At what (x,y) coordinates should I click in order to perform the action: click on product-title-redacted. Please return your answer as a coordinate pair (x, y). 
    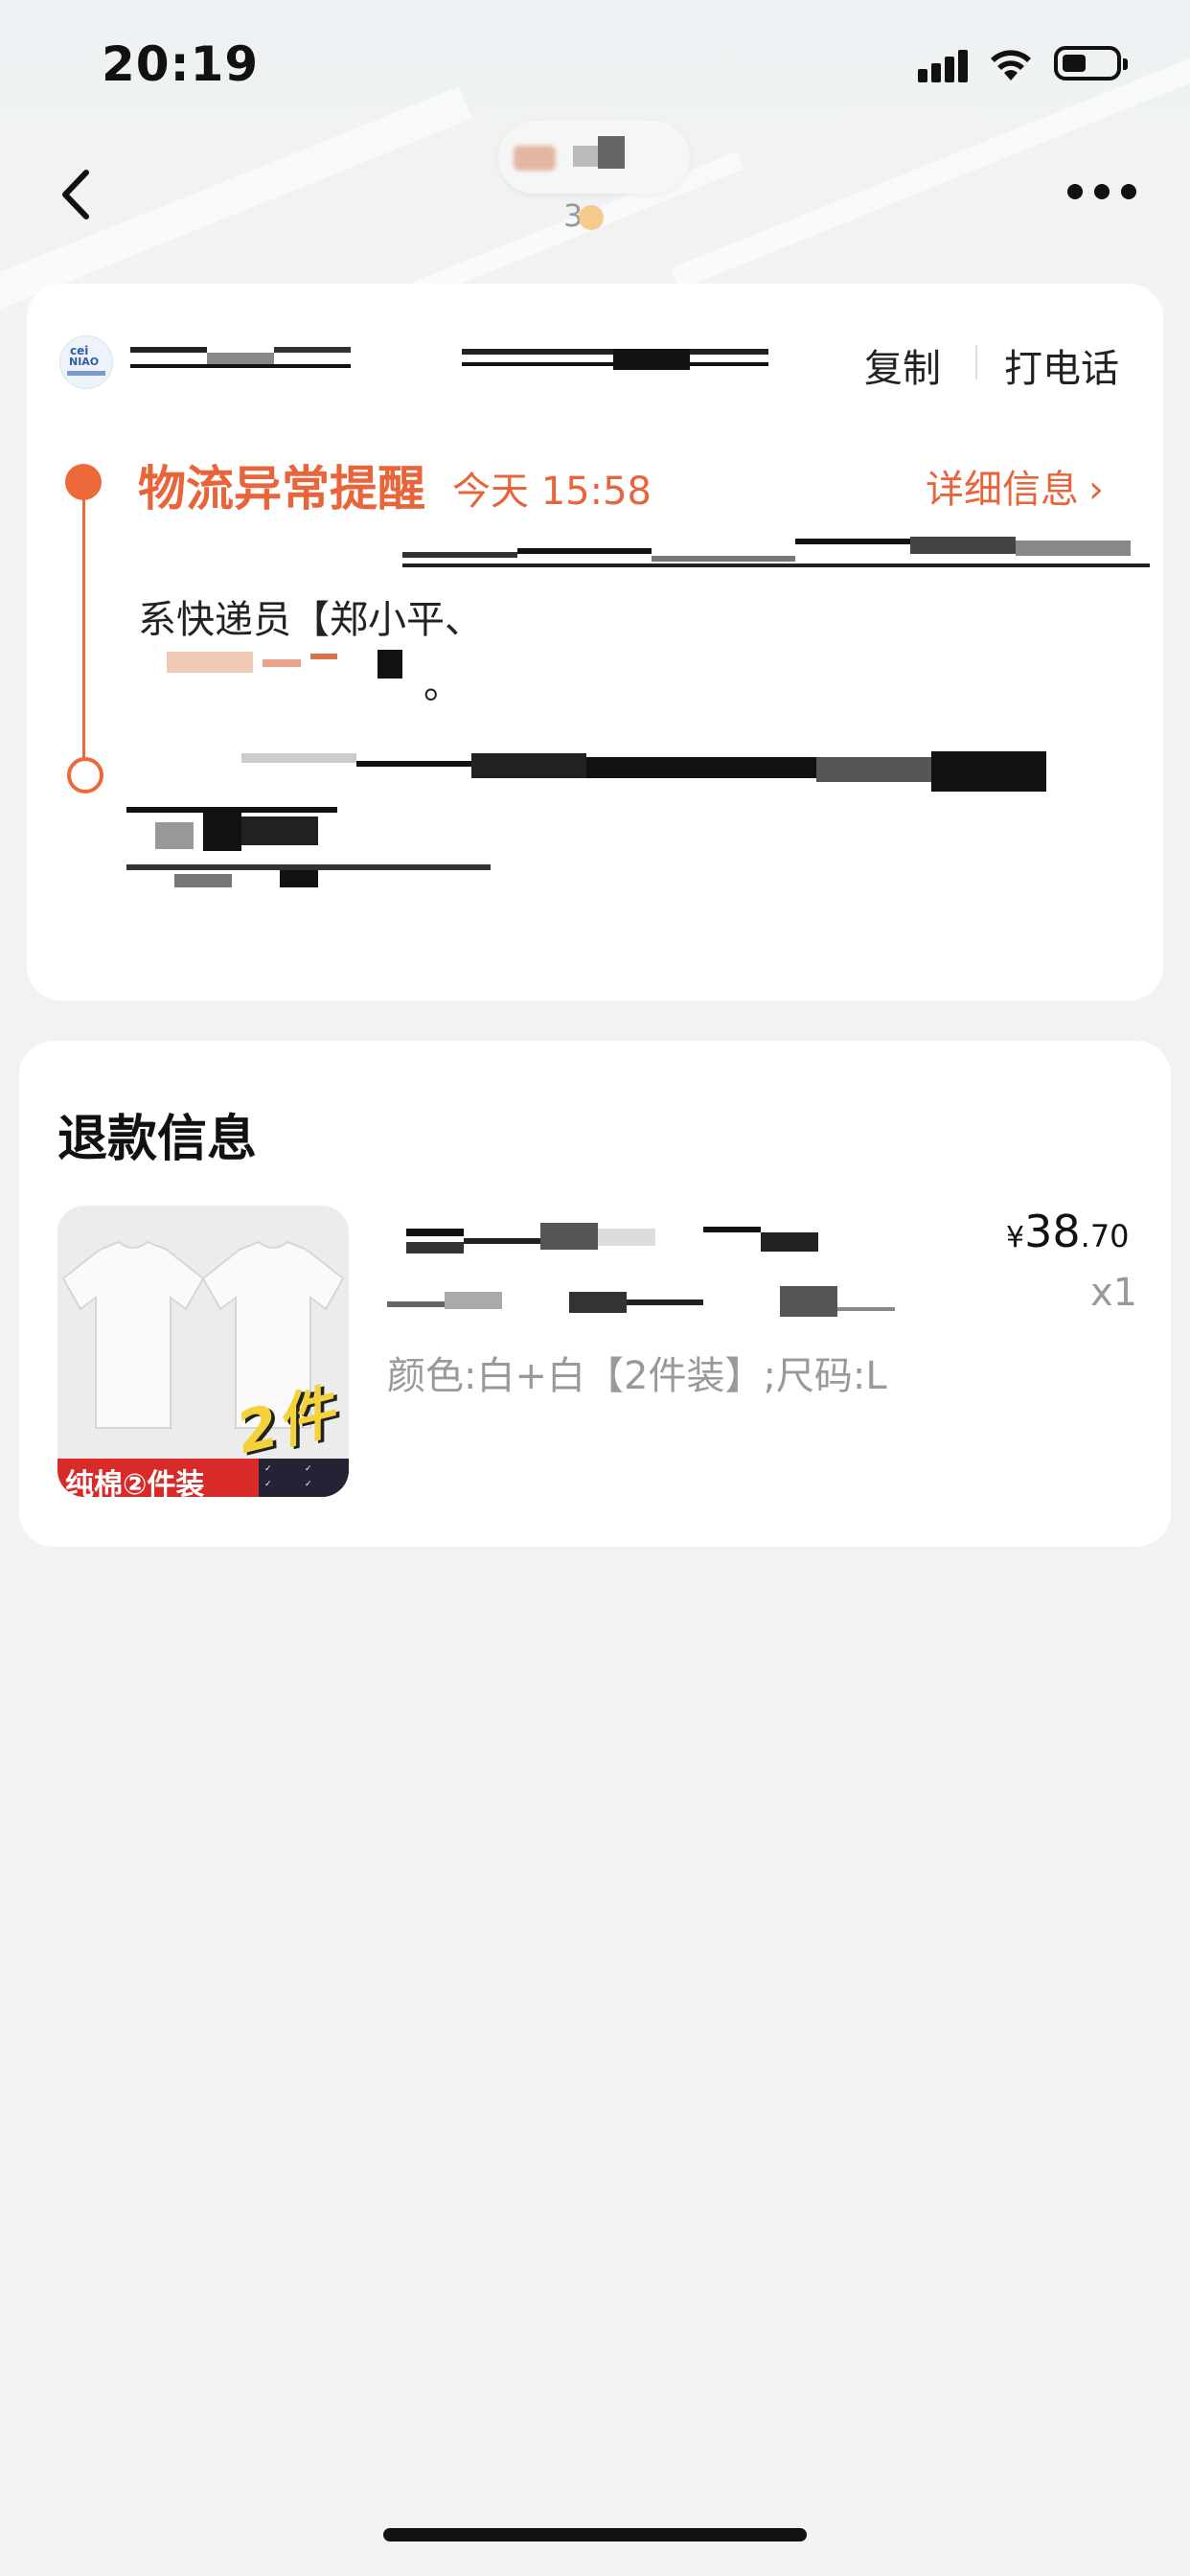
    Looking at the image, I should click on (665, 1272).